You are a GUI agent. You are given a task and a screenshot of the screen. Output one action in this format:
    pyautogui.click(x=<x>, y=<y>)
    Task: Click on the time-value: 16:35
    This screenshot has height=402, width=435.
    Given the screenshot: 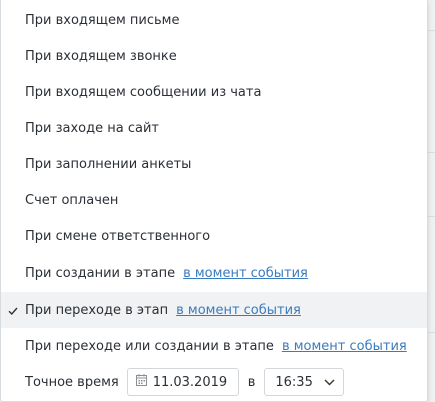 What is the action you would take?
    pyautogui.click(x=294, y=382)
    